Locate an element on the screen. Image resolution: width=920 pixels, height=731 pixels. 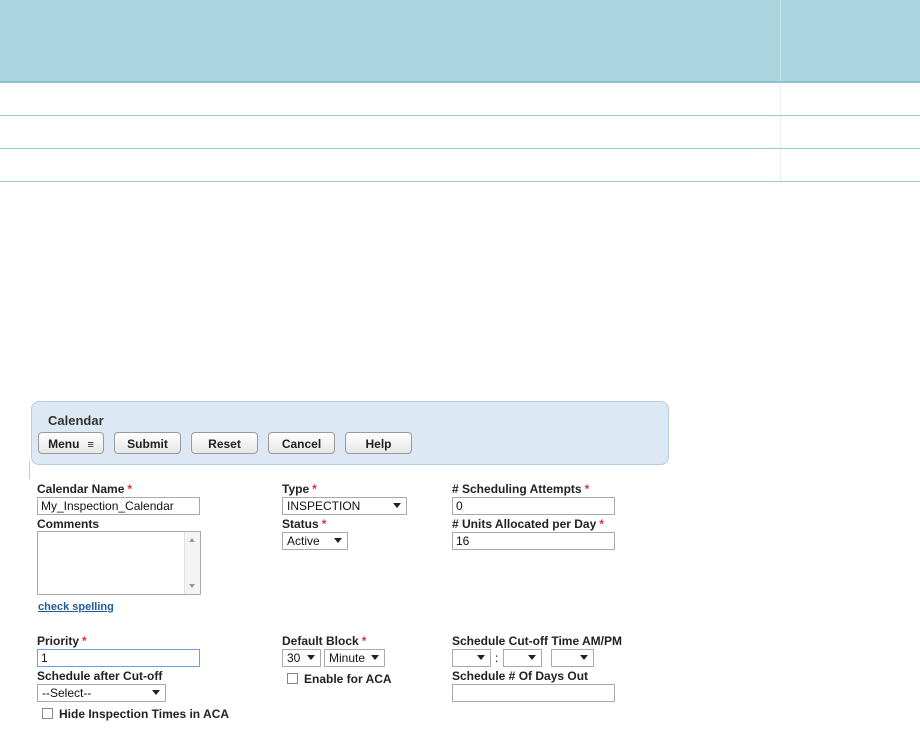
menu-button: Menu ≡ is located at coordinates (71, 443).